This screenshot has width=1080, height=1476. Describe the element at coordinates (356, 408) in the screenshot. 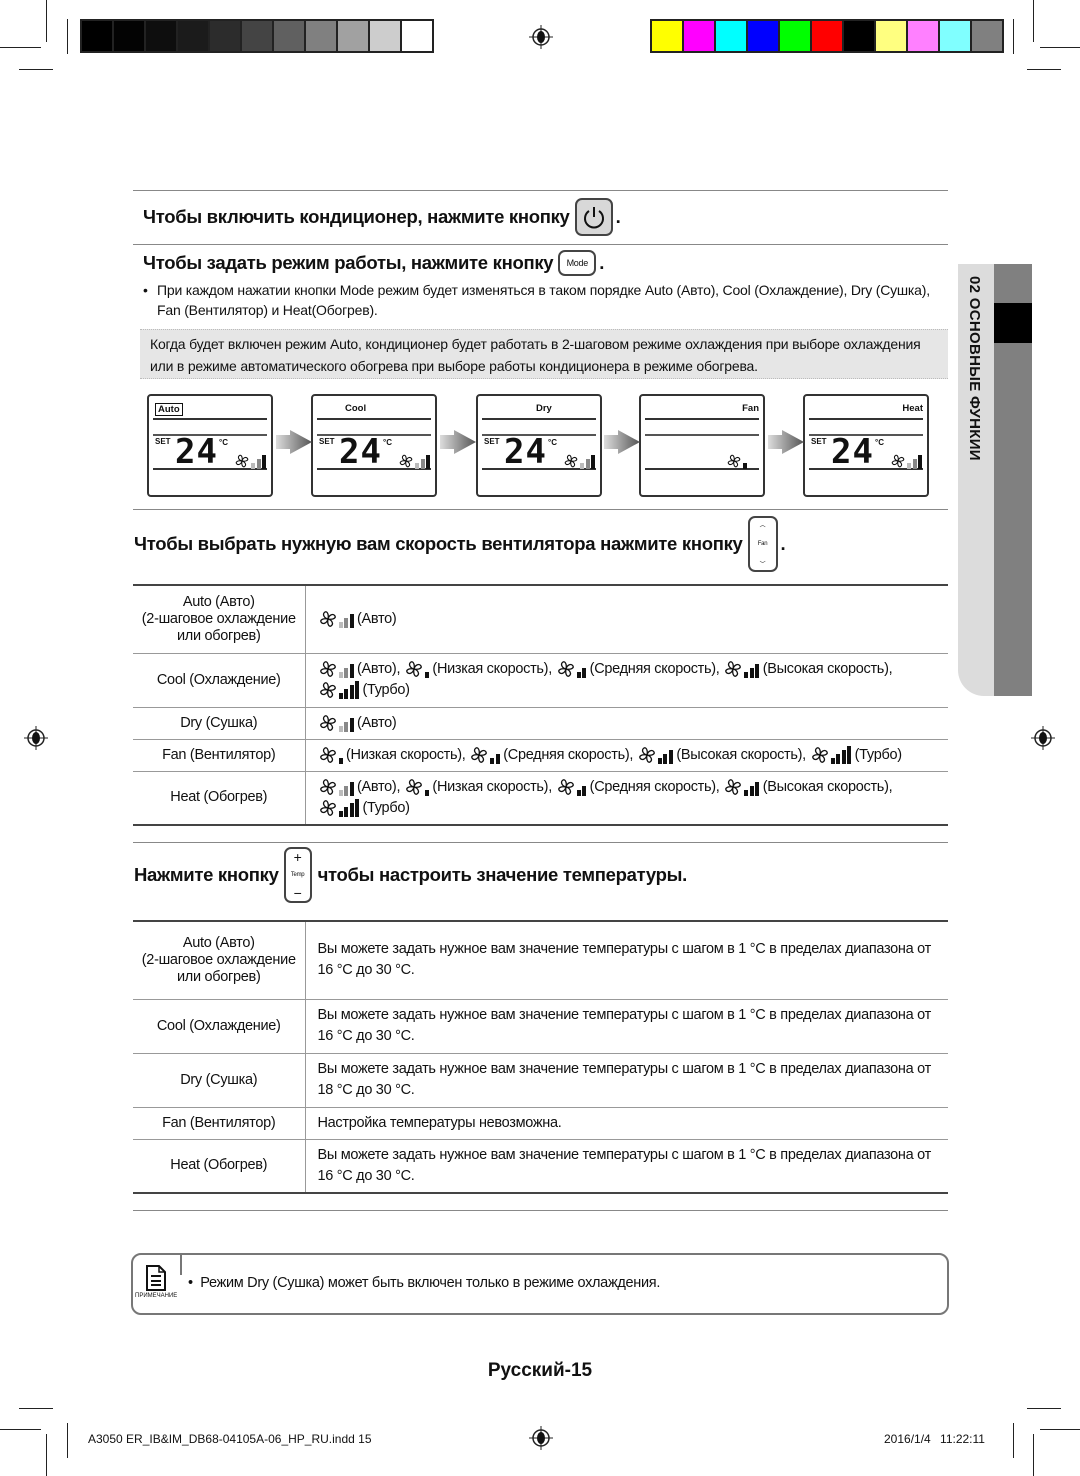

I see `display-mode-label: Cool` at that location.